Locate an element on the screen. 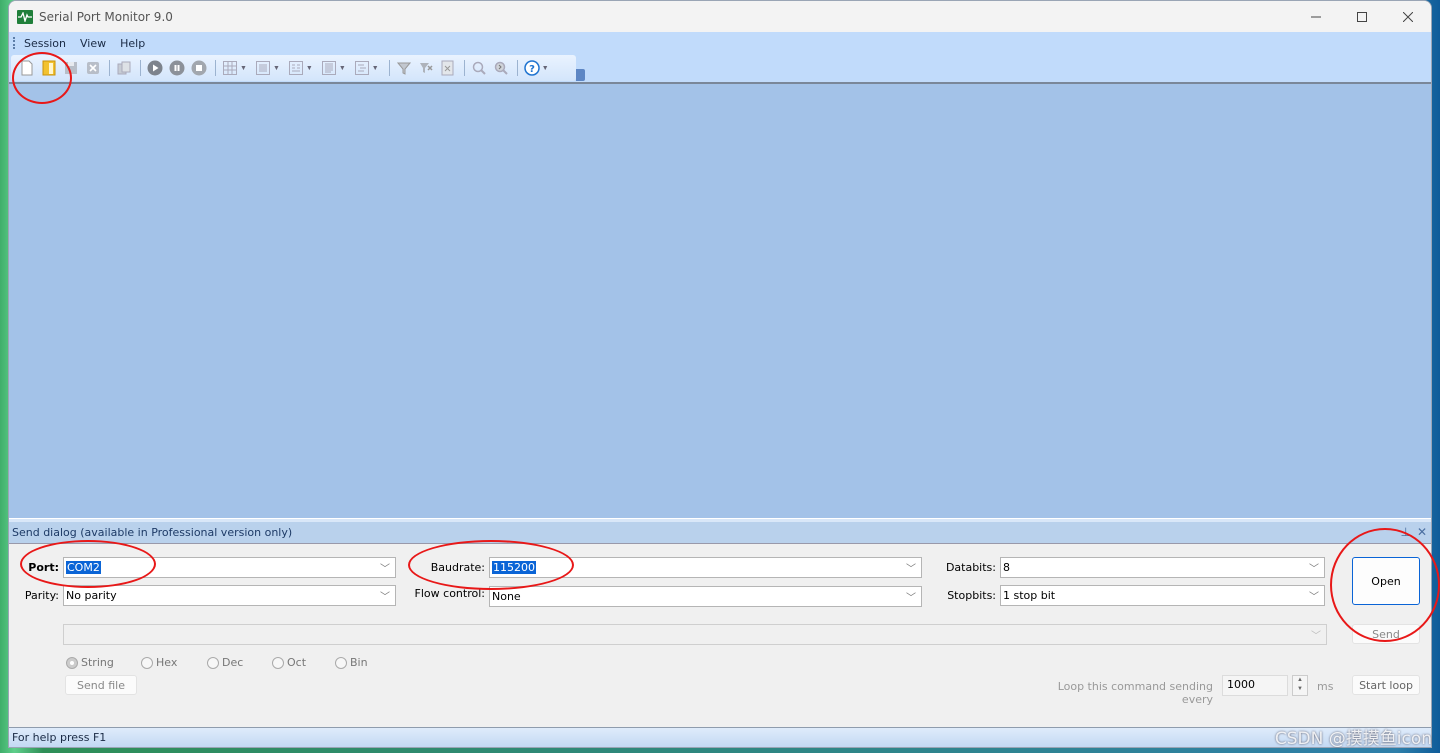  stopbits-value: 1 stop bit is located at coordinates (1029, 595).